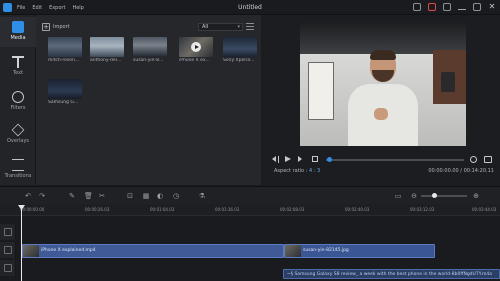 Image resolution: width=500 pixels, height=281 pixels. Describe the element at coordinates (291, 171) in the screenshot. I see `aspect-ratio-label: Aspect ratio :` at that location.